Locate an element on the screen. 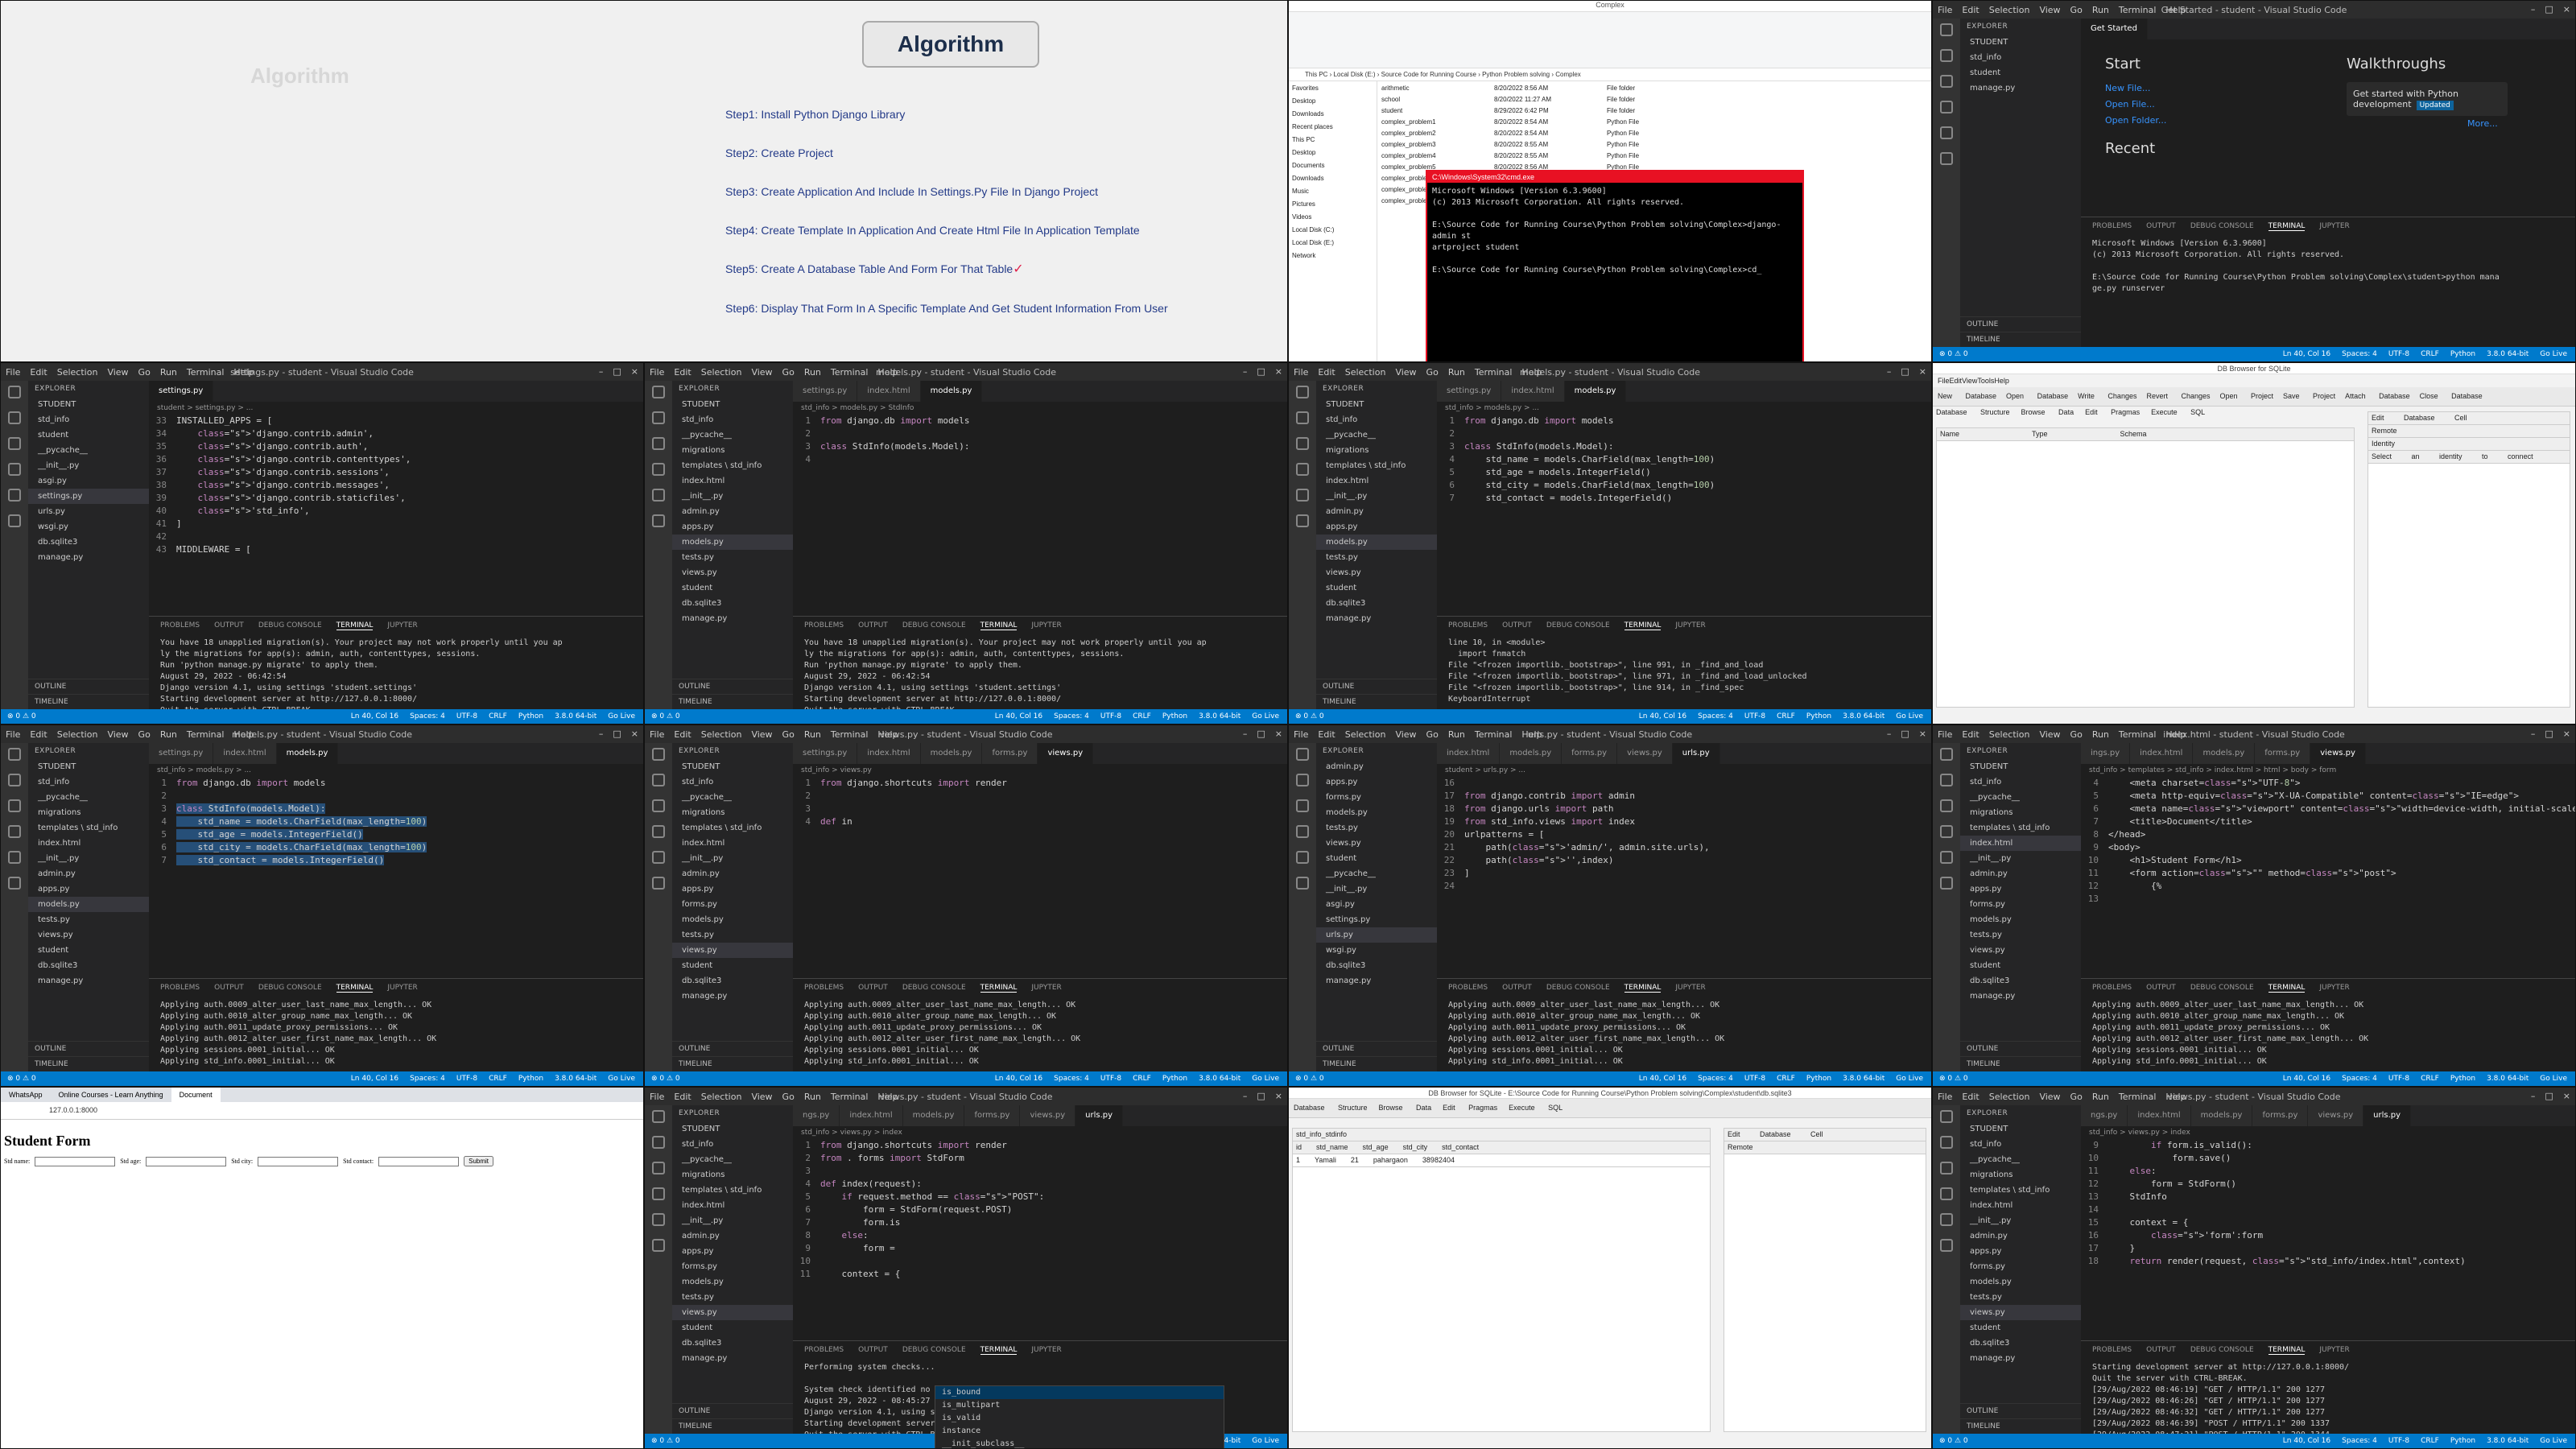 The width and height of the screenshot is (2576, 1449). tree-item: urls.py is located at coordinates (88, 511).